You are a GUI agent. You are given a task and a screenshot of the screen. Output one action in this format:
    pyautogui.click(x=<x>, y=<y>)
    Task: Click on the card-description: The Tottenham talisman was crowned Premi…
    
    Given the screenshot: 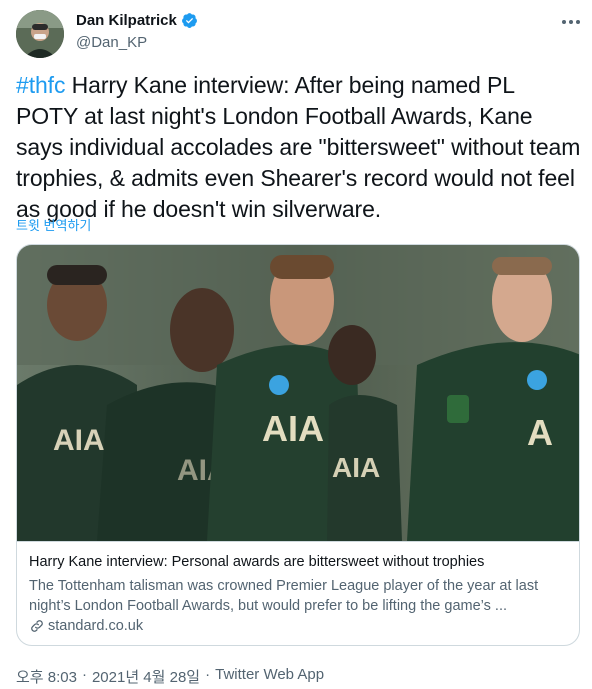 What is the action you would take?
    pyautogui.click(x=284, y=596)
    